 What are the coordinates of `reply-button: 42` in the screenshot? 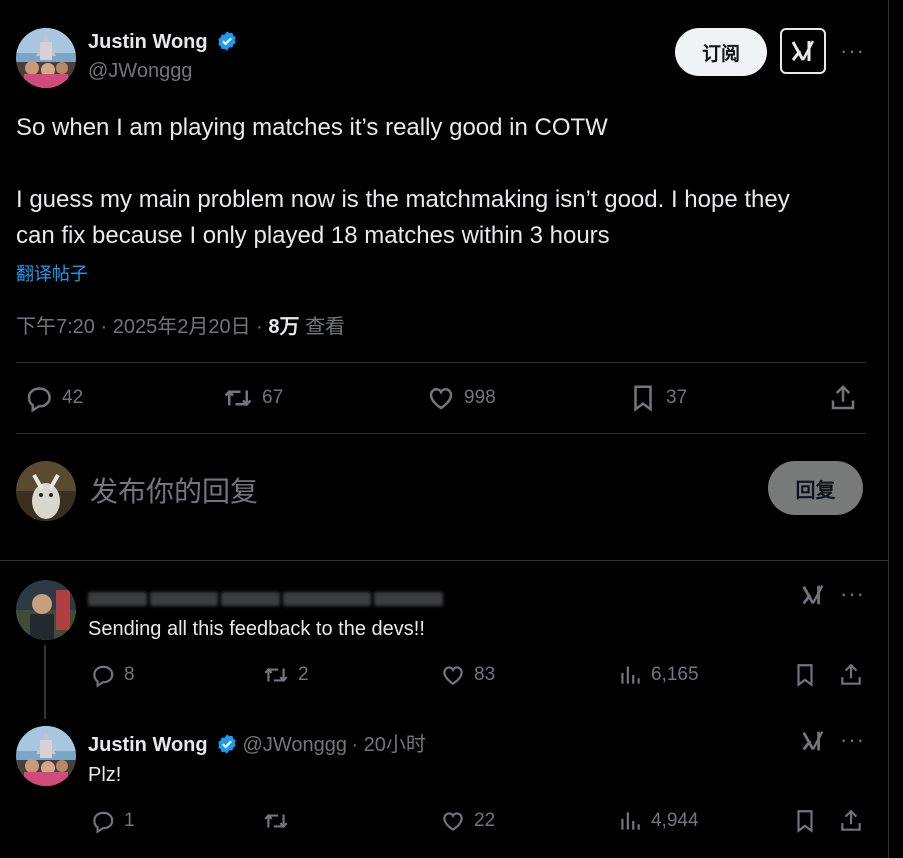 It's located at (53, 398).